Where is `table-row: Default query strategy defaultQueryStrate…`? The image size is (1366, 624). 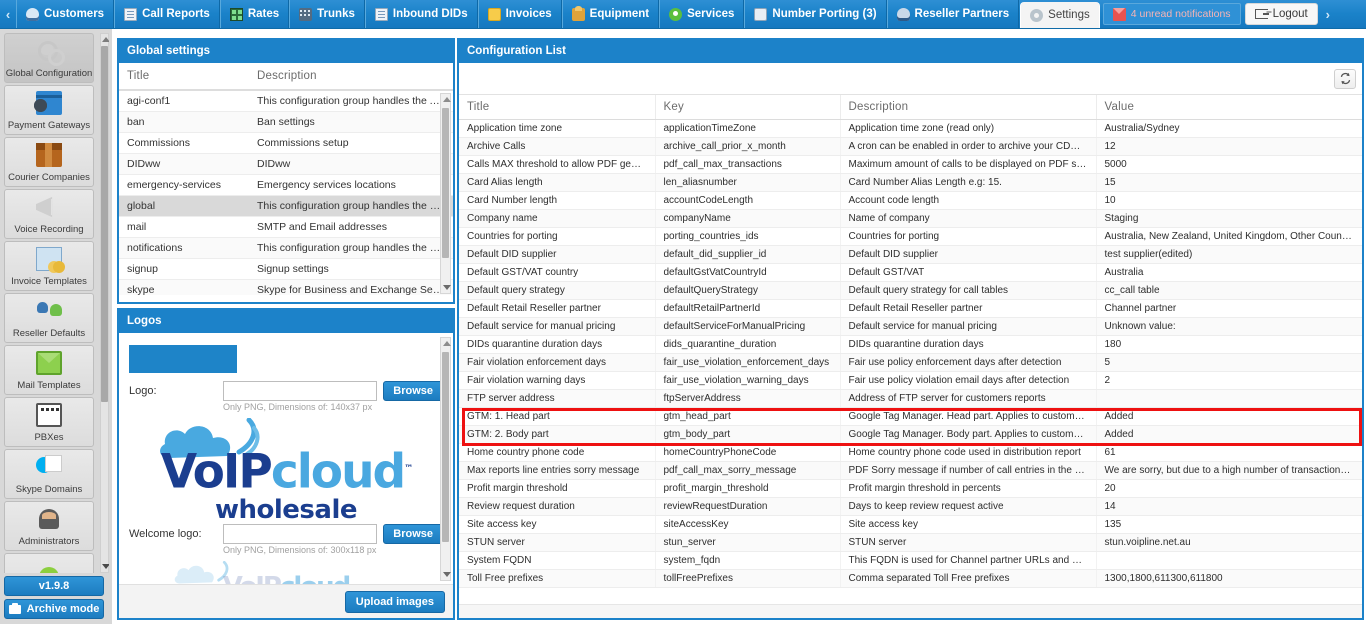 table-row: Default query strategy defaultQueryStrate… is located at coordinates (910, 290).